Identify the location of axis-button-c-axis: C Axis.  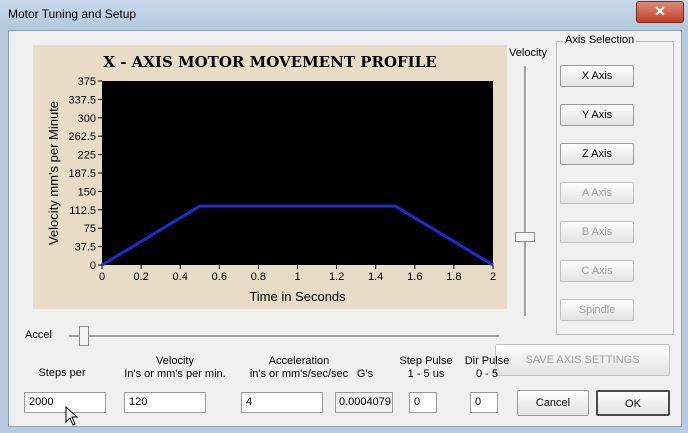
(597, 271).